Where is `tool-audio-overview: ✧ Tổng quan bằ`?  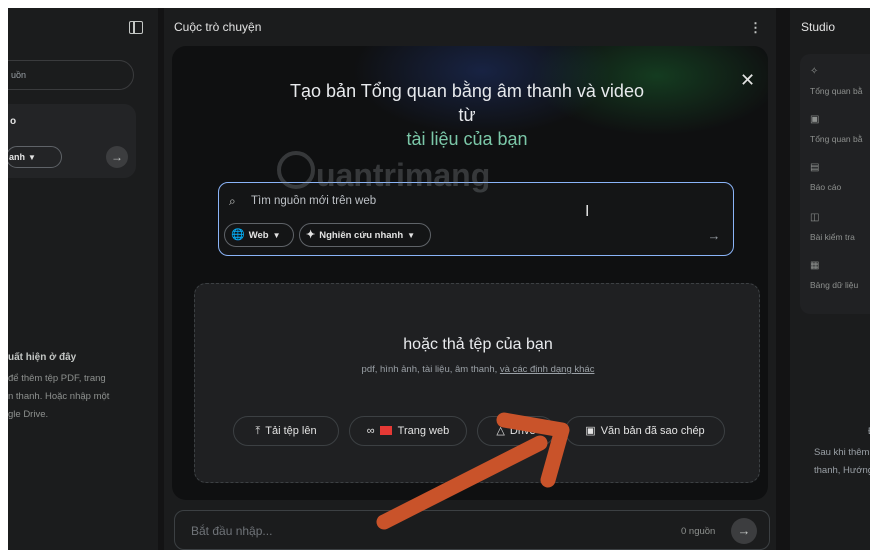
tool-audio-overview: ✧ Tổng quan bằ is located at coordinates (836, 82).